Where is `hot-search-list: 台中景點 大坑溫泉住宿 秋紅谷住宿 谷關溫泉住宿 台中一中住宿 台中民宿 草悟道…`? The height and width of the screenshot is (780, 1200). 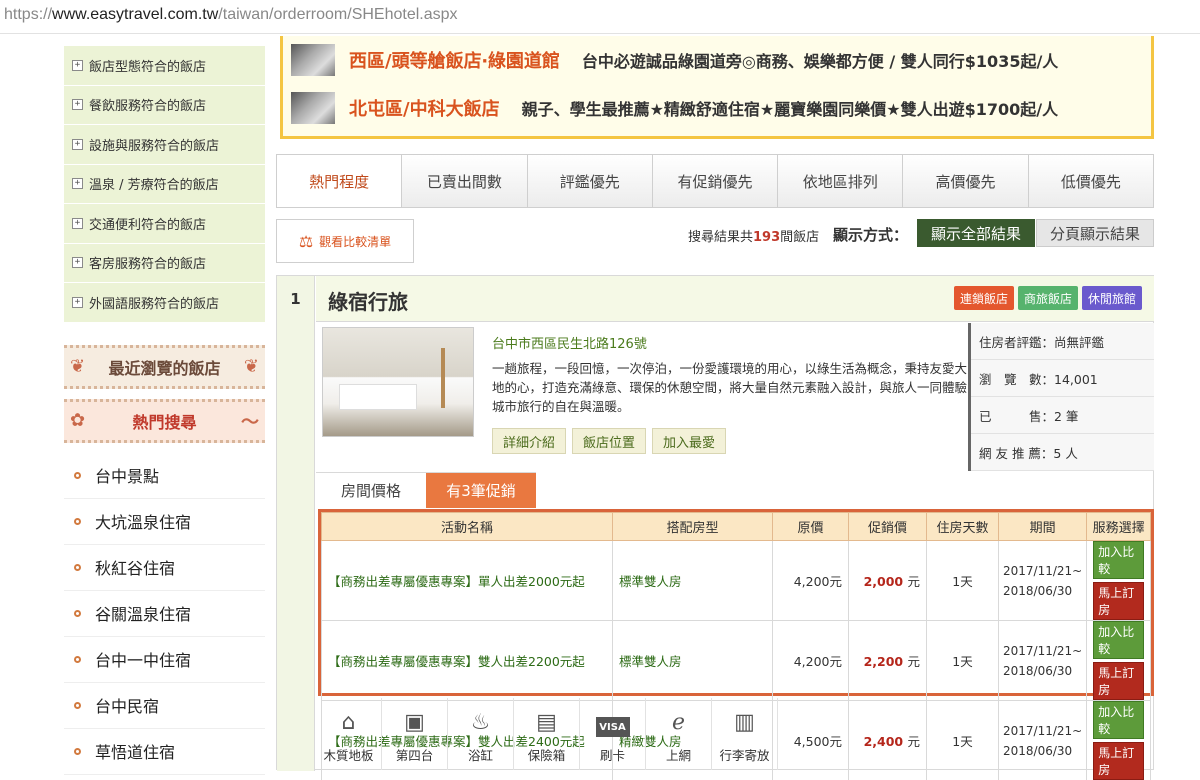
hot-search-list: 台中景點 大坑溫泉住宿 秋紅谷住宿 谷關溫泉住宿 台中一中住宿 台中民宿 草悟道… is located at coordinates (164, 614).